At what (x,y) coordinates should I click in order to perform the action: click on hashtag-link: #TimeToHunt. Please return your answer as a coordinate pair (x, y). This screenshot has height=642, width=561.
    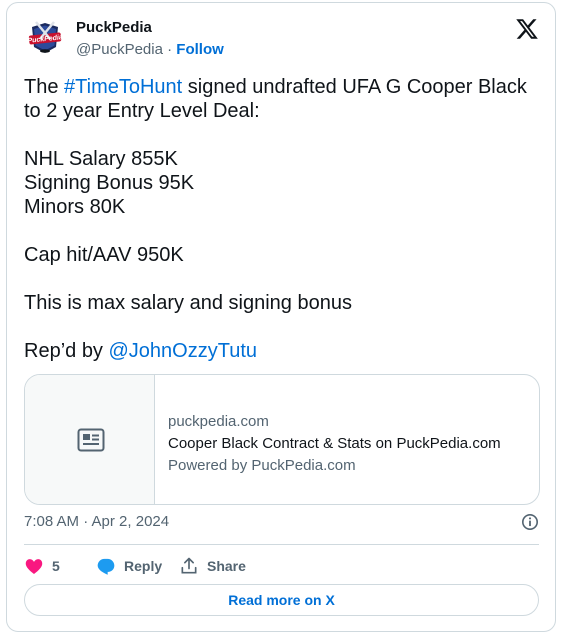
    Looking at the image, I should click on (123, 87).